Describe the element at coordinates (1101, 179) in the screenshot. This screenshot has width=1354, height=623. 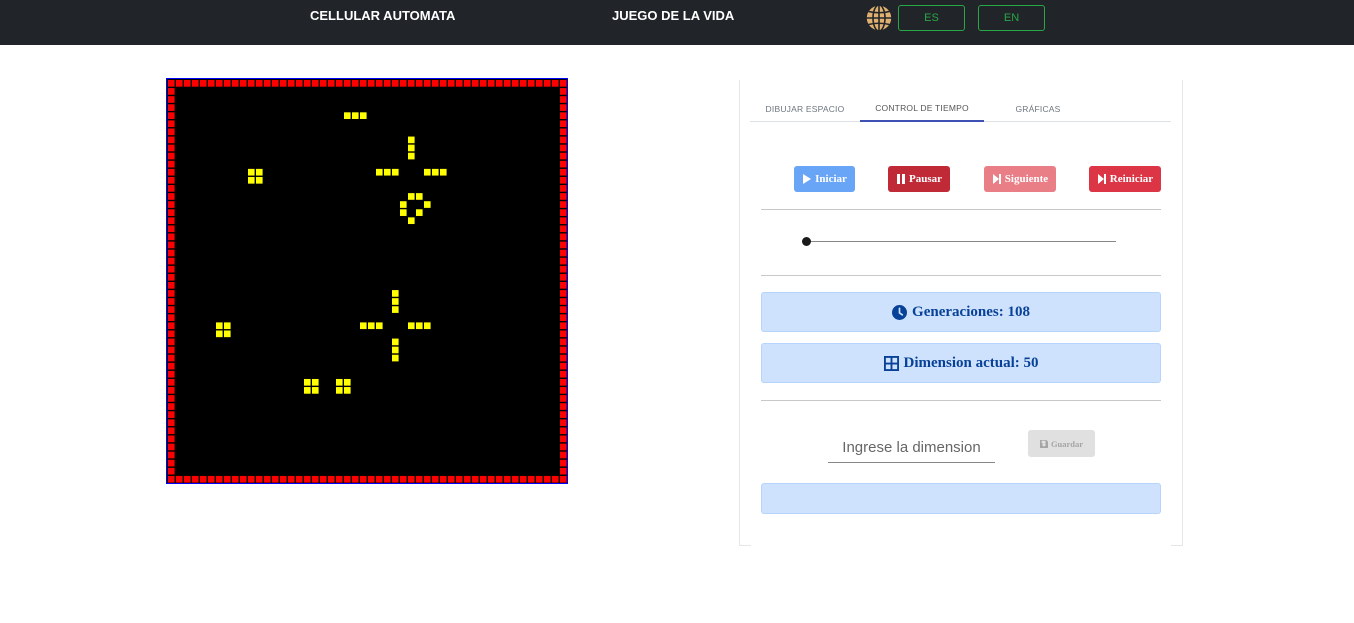
I see `step-icon` at that location.